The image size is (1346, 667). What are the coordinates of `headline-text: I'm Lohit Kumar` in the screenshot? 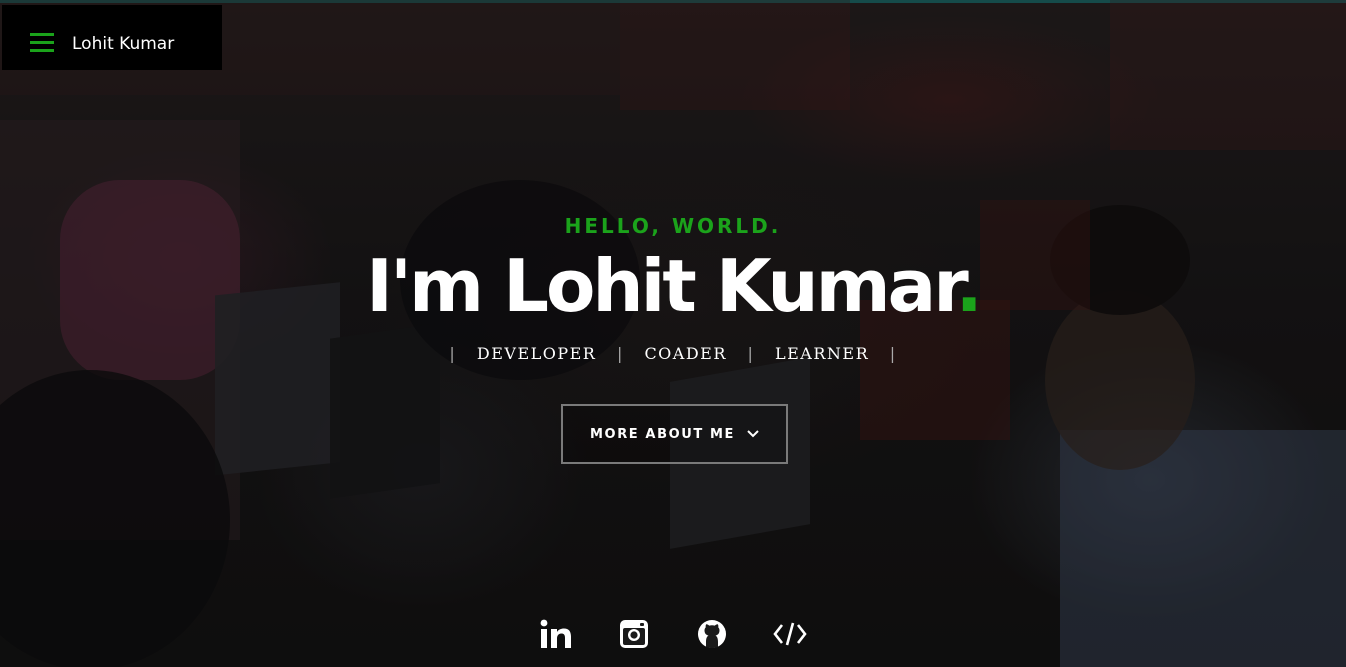 It's located at (662, 286).